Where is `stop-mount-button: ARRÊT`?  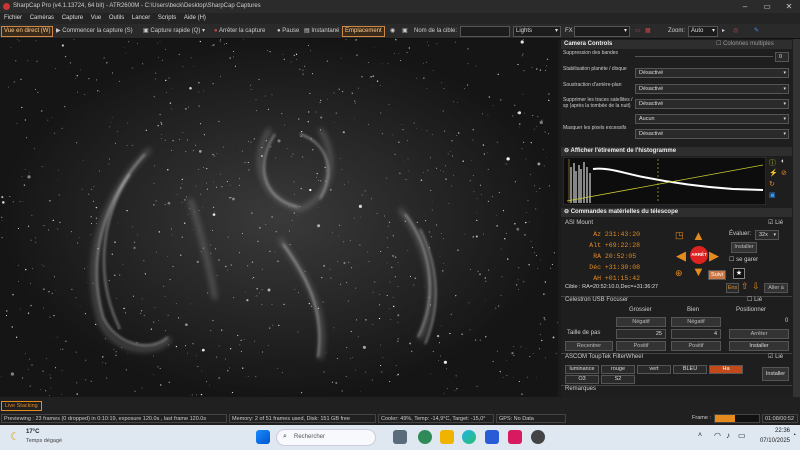
stop-mount-button: ARRÊT is located at coordinates (699, 255).